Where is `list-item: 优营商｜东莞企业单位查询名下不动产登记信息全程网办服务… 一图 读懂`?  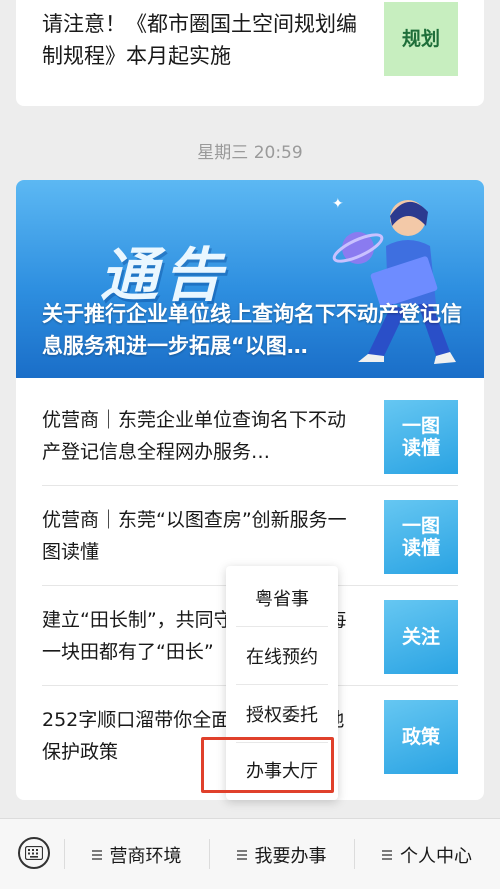
list-item: 优营商｜东莞企业单位查询名下不动产登记信息全程网办服务… 一图 读懂 is located at coordinates (250, 437).